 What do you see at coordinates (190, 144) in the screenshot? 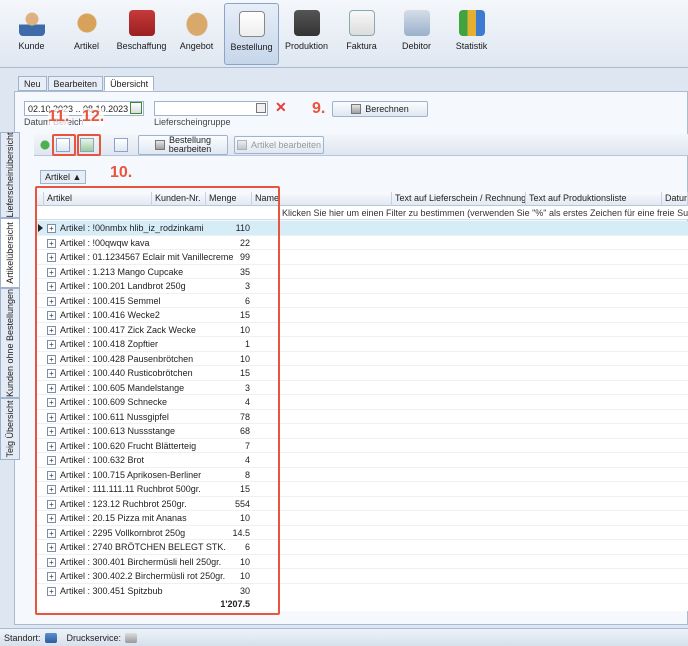
I see `bestellung-bearbeiten-label: Bestellung bearbeiten` at bounding box center [190, 144].